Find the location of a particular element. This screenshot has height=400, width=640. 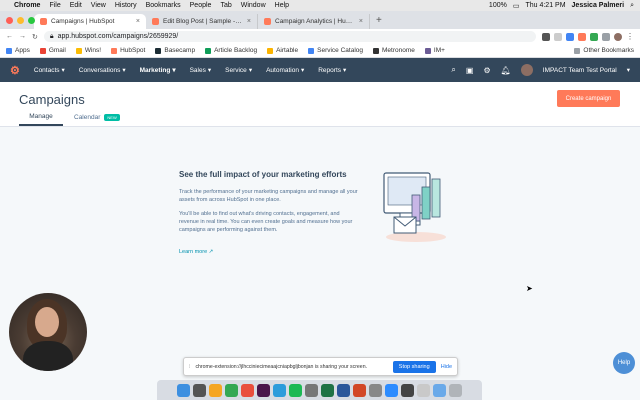

bookmark-airtable: Airtable is located at coordinates (282, 50).